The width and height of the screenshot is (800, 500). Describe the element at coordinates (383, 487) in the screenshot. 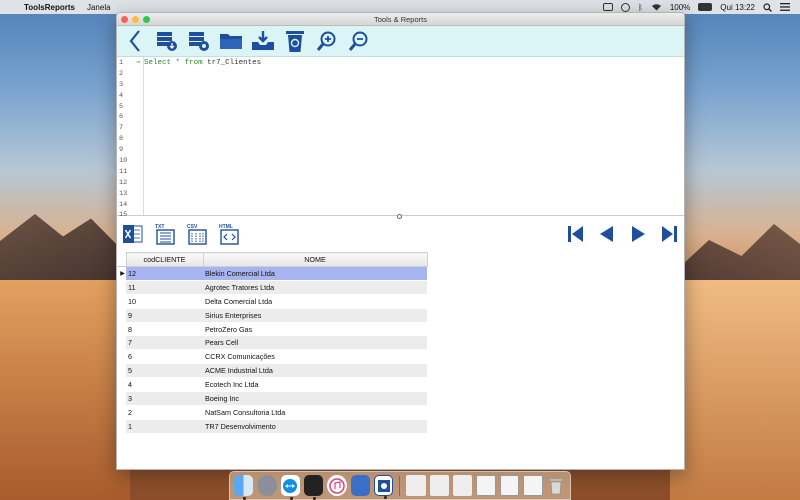

I see `toolsreports-app-icon` at that location.